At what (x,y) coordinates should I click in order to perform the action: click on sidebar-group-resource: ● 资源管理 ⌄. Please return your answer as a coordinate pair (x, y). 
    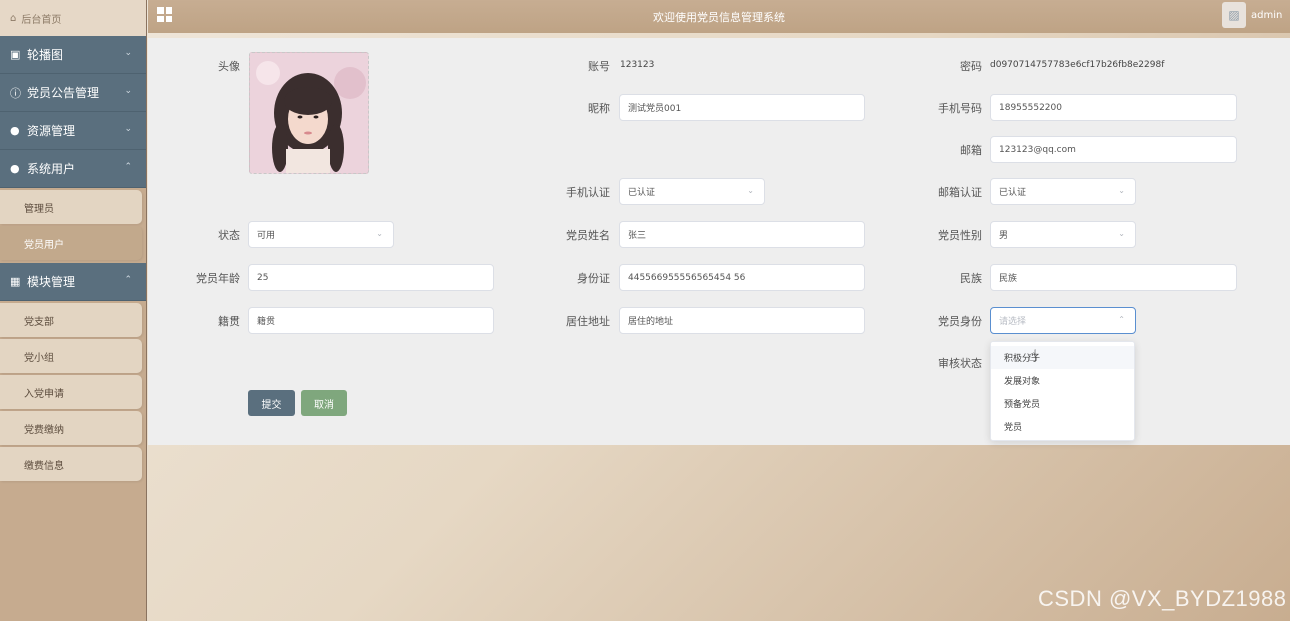
    Looking at the image, I should click on (73, 131).